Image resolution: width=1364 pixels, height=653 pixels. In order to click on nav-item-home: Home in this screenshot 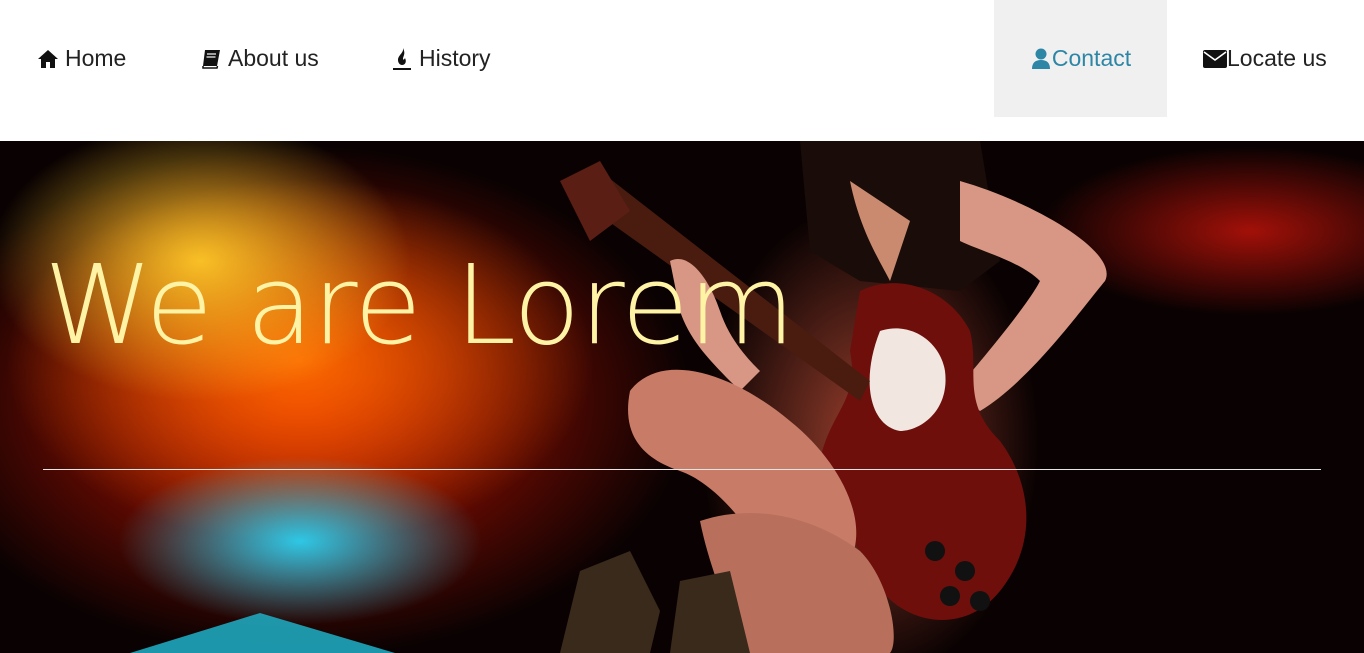, I will do `click(81, 58)`.